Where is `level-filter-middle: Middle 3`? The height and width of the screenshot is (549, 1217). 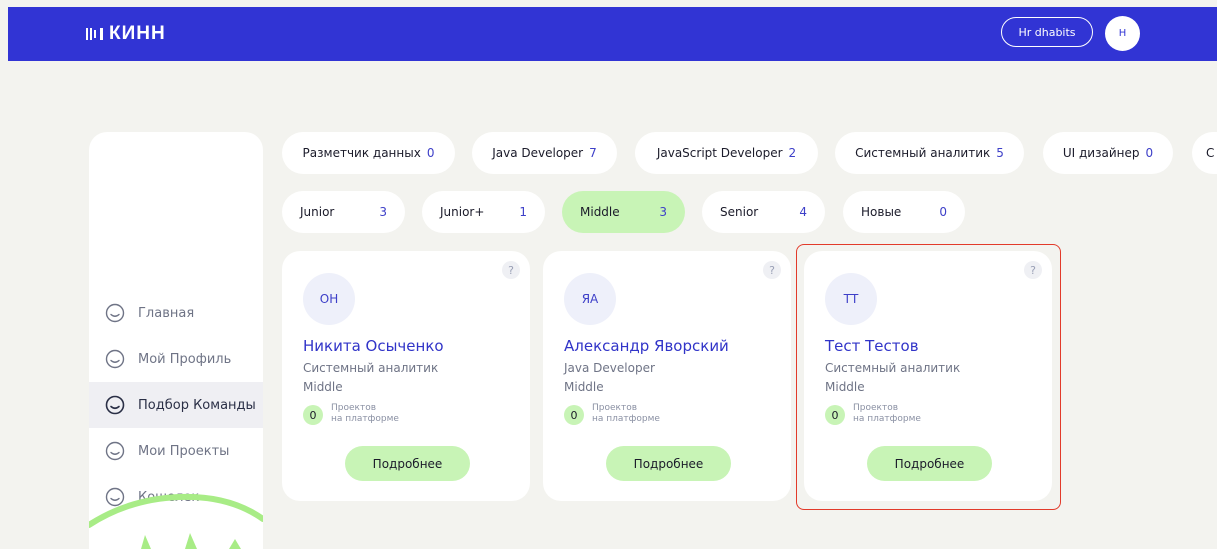
level-filter-middle: Middle 3 is located at coordinates (623, 212).